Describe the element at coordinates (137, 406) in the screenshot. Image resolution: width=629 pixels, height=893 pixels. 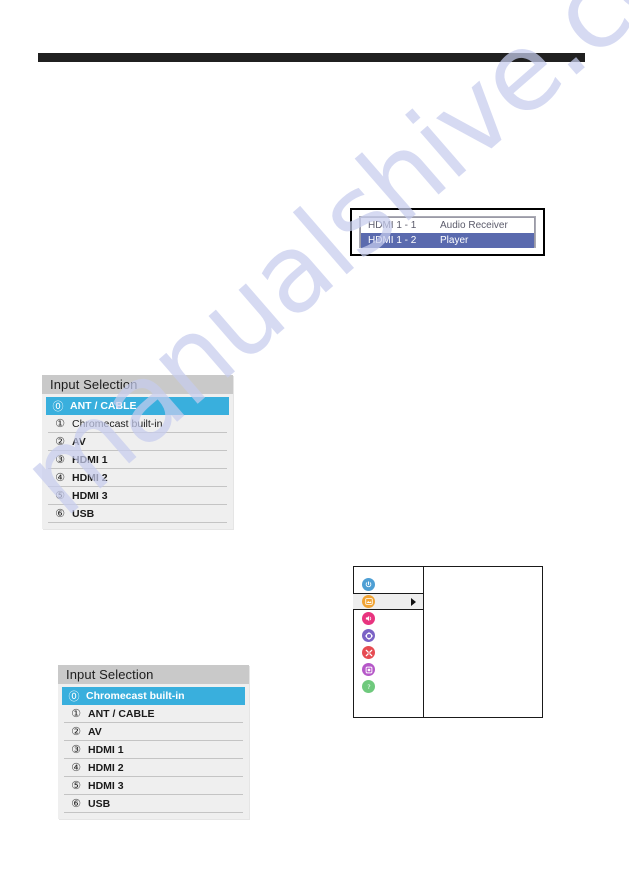
I see `input-item-ant-cable: ⓪ ANT / CABLE` at that location.